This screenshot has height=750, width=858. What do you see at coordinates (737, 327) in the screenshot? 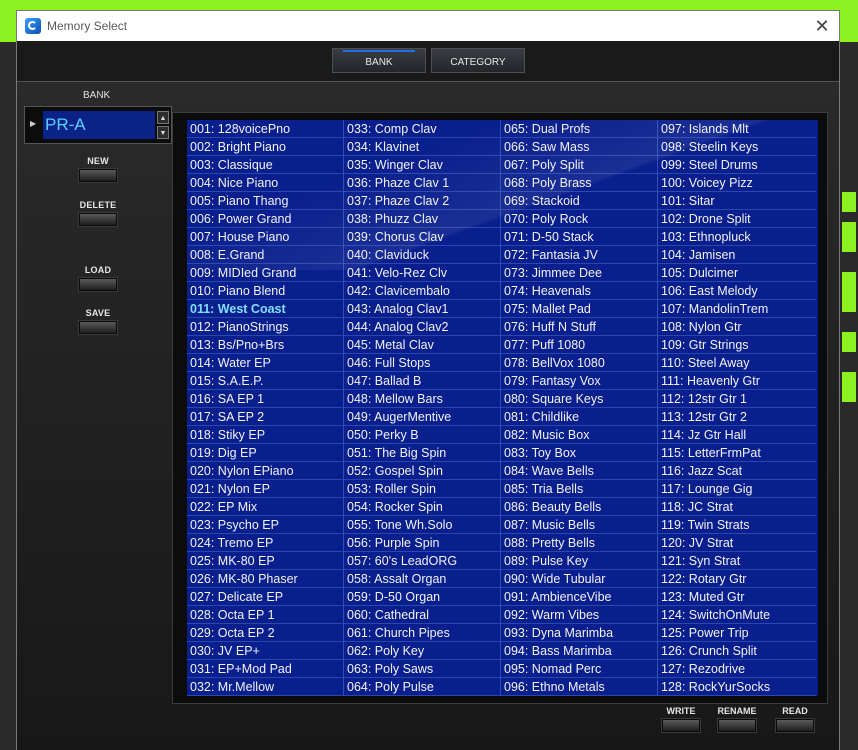
I see `patch-item: 108: Nylon Gtr` at bounding box center [737, 327].